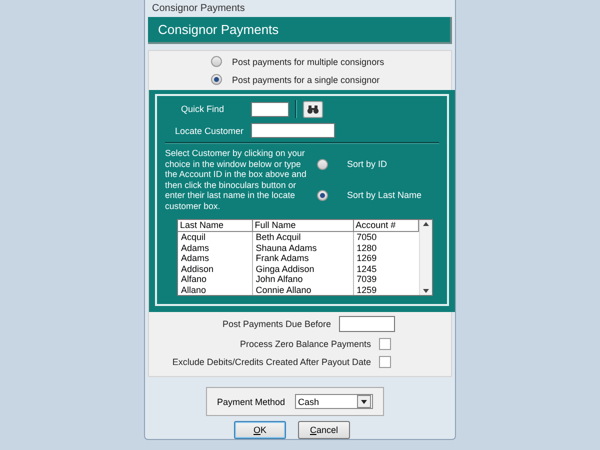  What do you see at coordinates (215, 226) in the screenshot?
I see `column-header: Last Name` at bounding box center [215, 226].